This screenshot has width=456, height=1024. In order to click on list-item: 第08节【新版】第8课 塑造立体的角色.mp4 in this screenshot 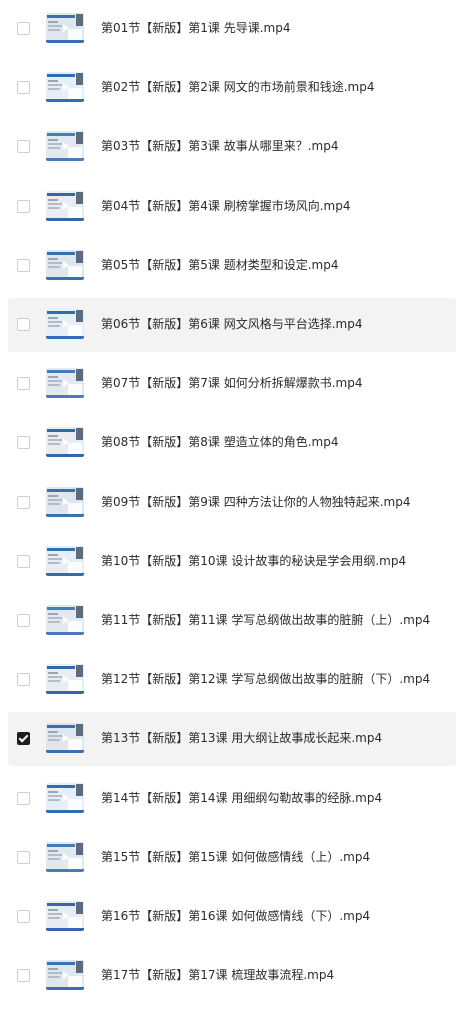, I will do `click(232, 443)`.